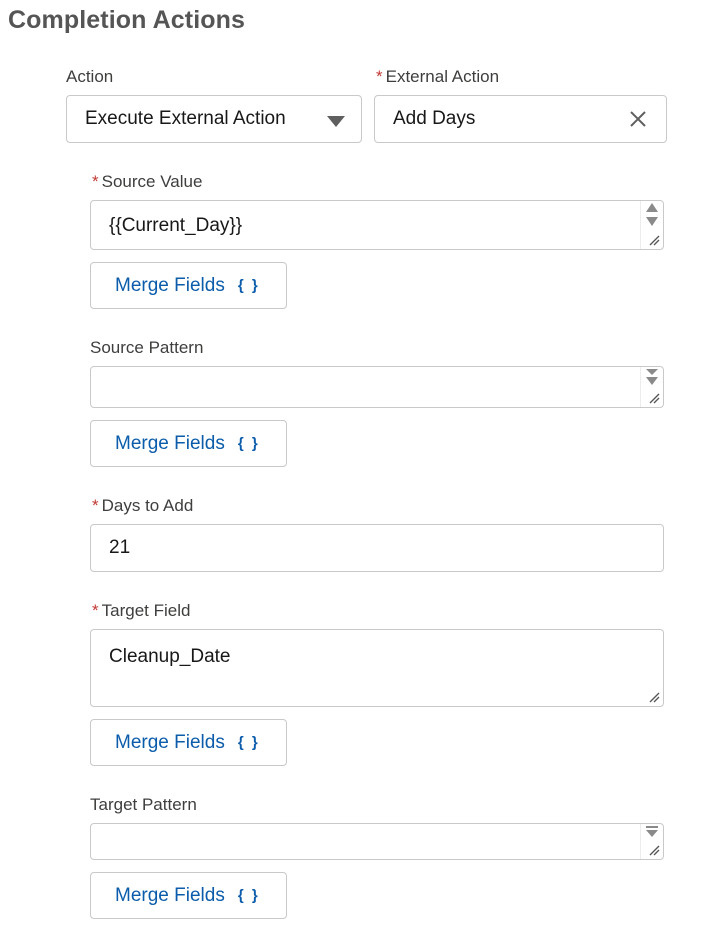  I want to click on days-to-add-label: * Days to Add, so click(142, 506).